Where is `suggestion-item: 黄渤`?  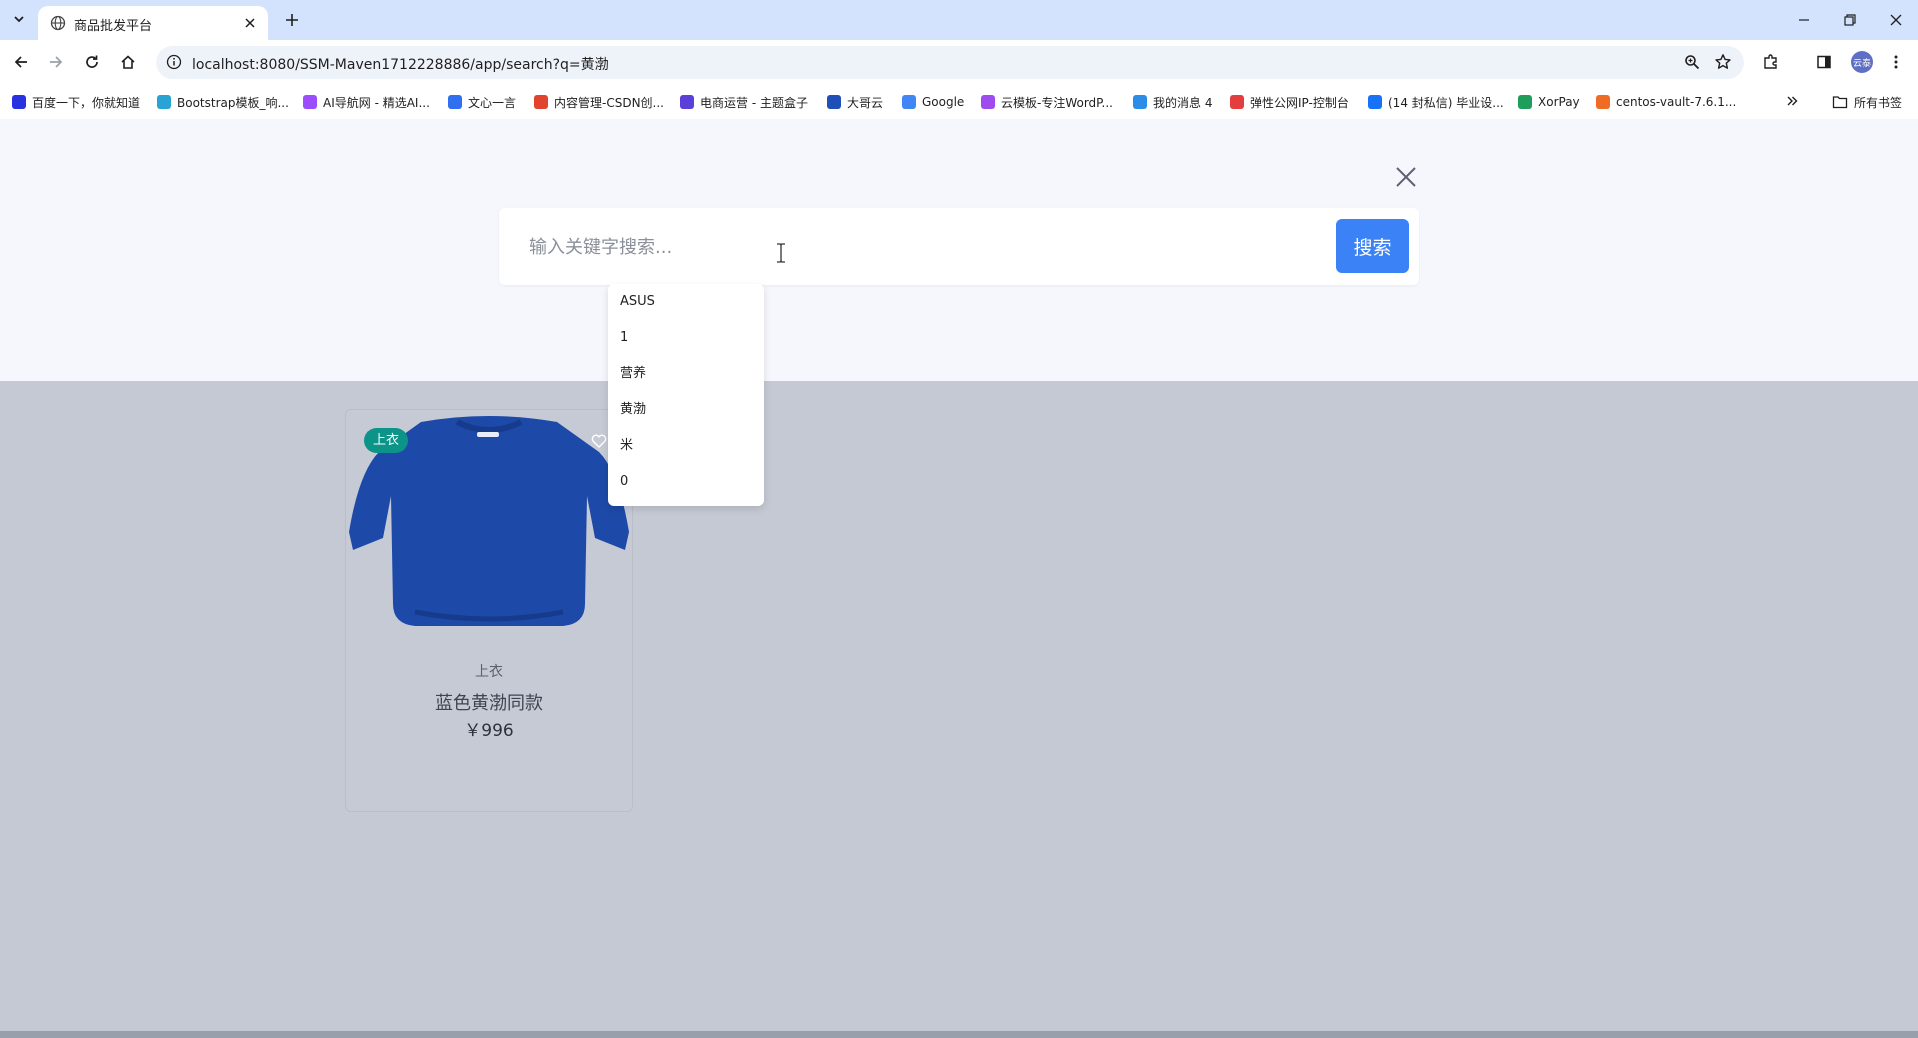 suggestion-item: 黄渤 is located at coordinates (686, 416).